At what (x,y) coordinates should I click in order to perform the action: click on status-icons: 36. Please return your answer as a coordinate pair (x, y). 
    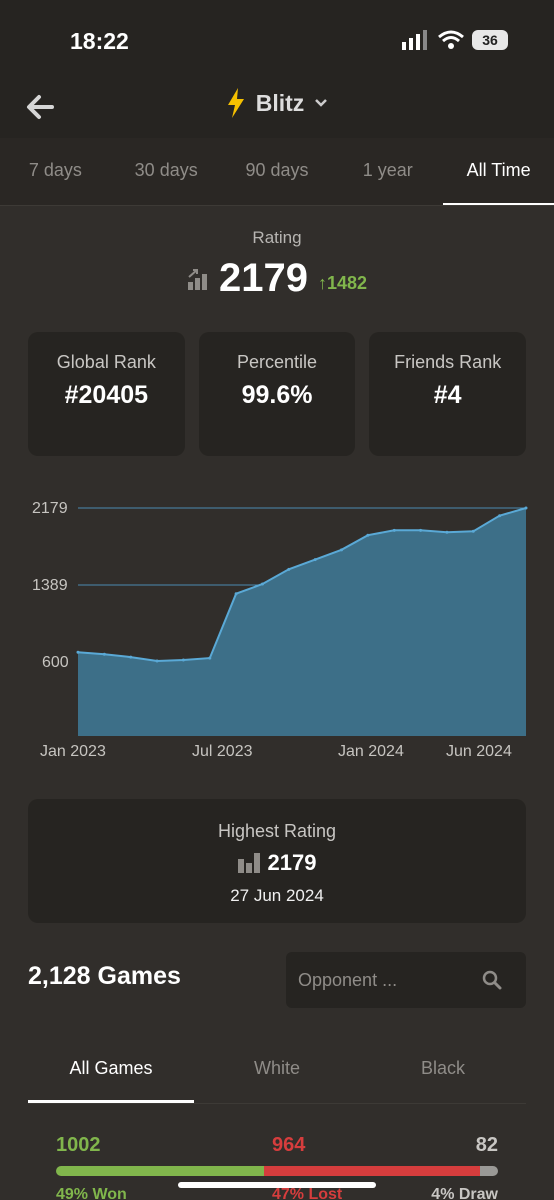
    Looking at the image, I should click on (455, 40).